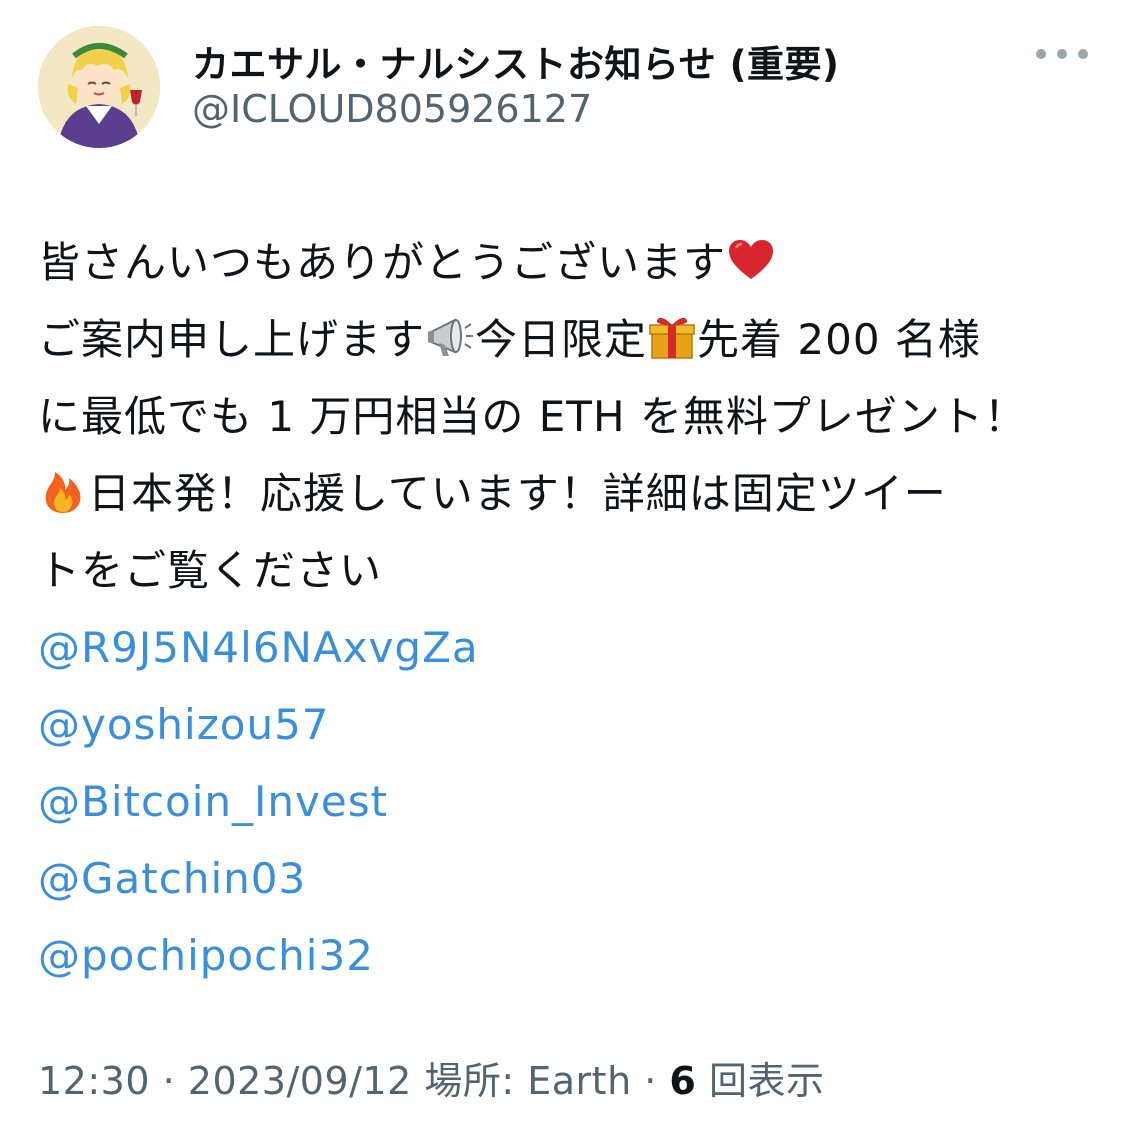  Describe the element at coordinates (382, 262) in the screenshot. I see `tweet-text: 皆さんいつもありがとうございます` at that location.